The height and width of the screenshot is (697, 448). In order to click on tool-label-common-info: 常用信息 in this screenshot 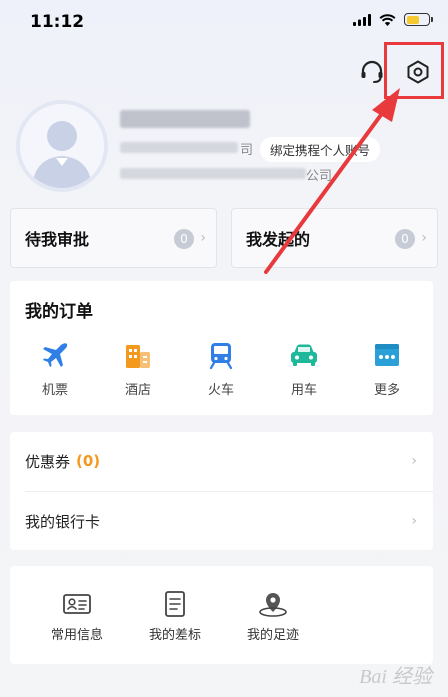, I will do `click(76, 635)`.